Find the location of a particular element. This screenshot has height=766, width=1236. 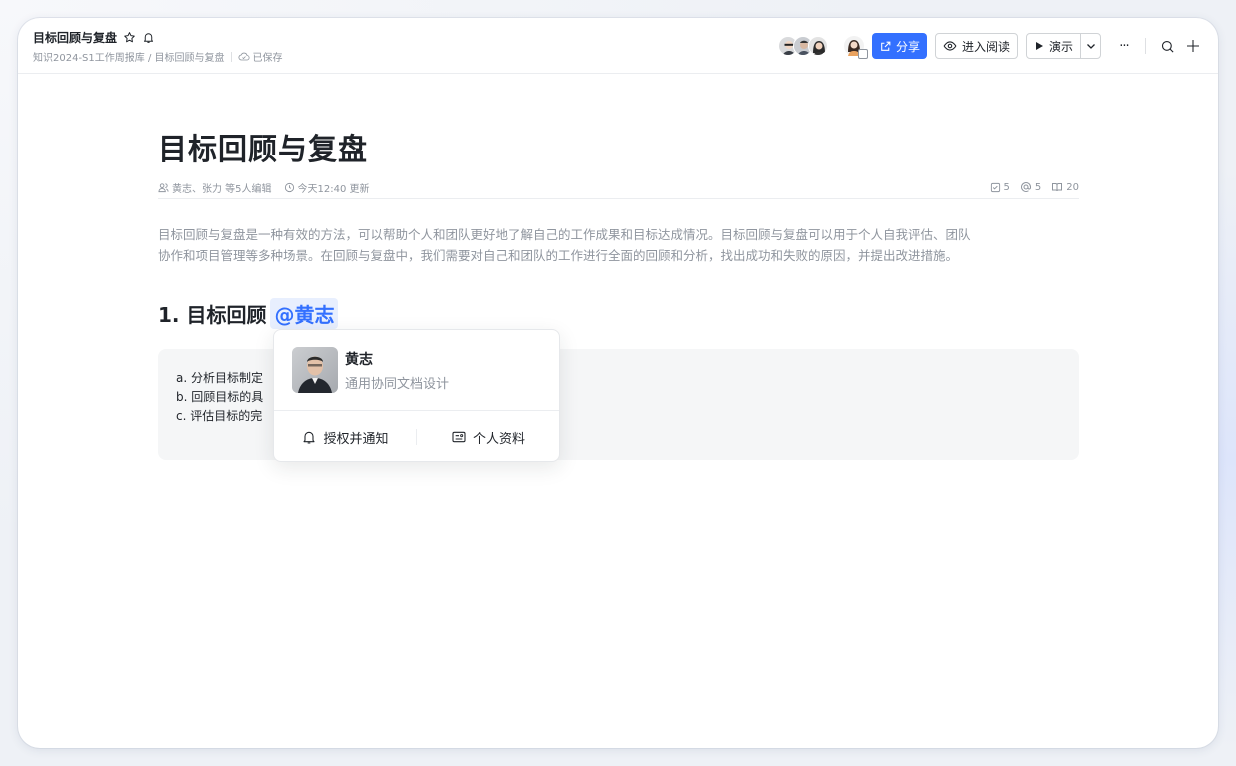

chevron-down-icon is located at coordinates (1090, 46).